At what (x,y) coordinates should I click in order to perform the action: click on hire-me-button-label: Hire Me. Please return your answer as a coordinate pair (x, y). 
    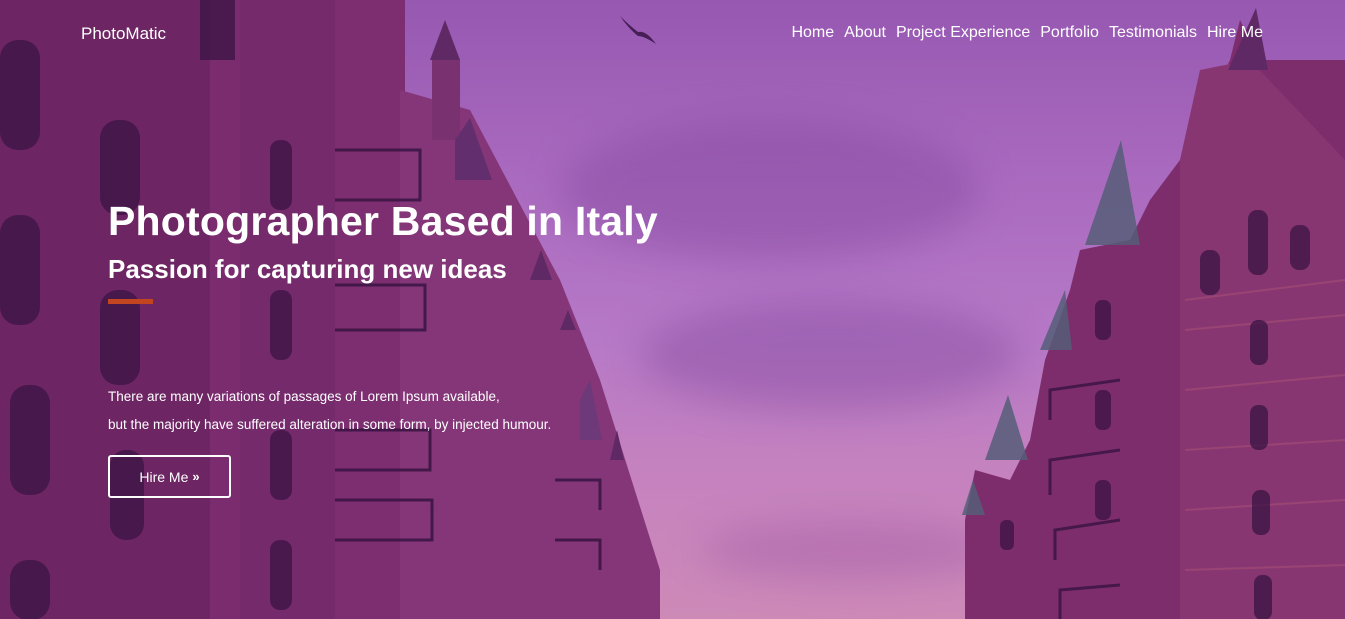
    Looking at the image, I should click on (164, 476).